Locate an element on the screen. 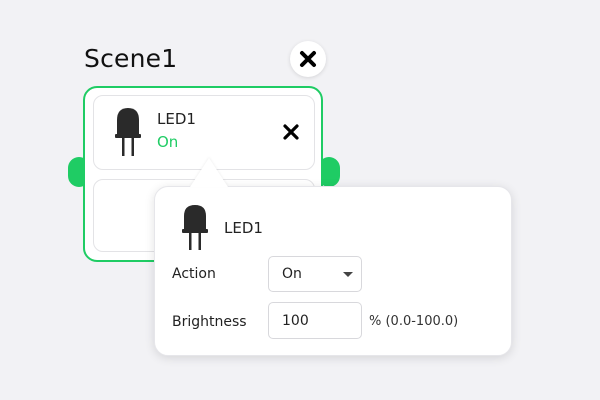 This screenshot has width=600, height=400. chevron-down-icon is located at coordinates (348, 274).